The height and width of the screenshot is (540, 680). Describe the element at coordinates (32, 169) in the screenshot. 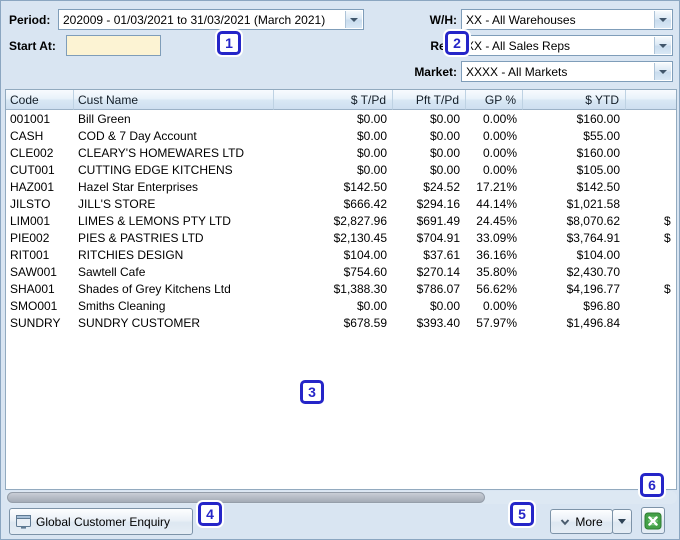

I see `table-cell: CUT001` at that location.